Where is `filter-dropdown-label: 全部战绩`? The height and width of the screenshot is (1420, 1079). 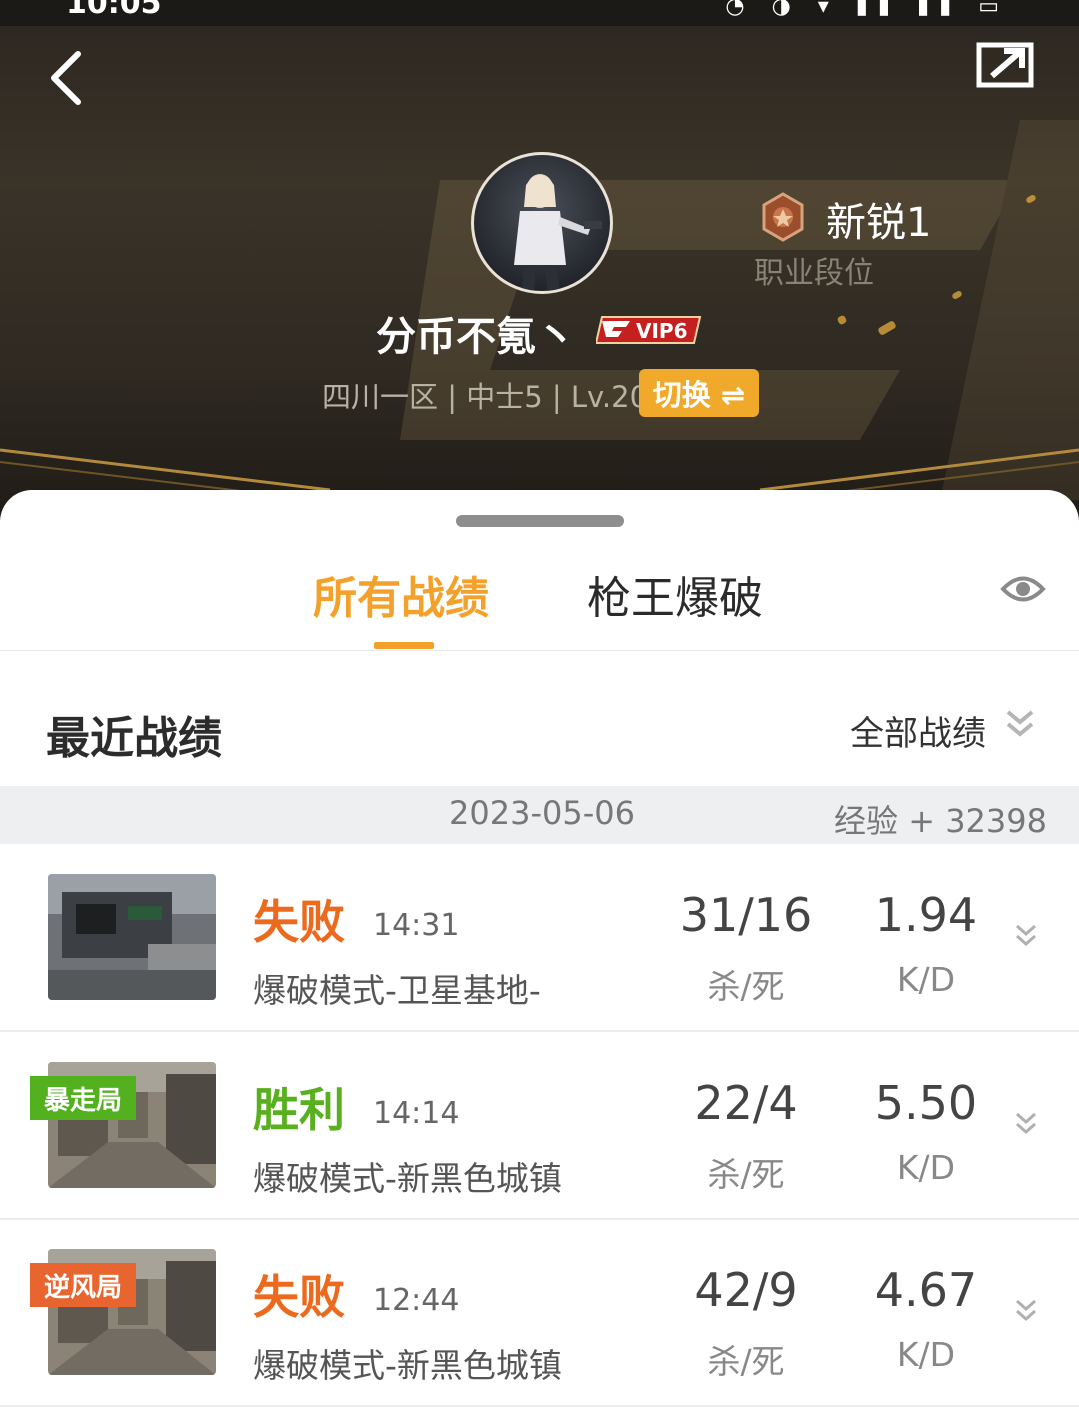
filter-dropdown-label: 全部战绩 is located at coordinates (918, 730).